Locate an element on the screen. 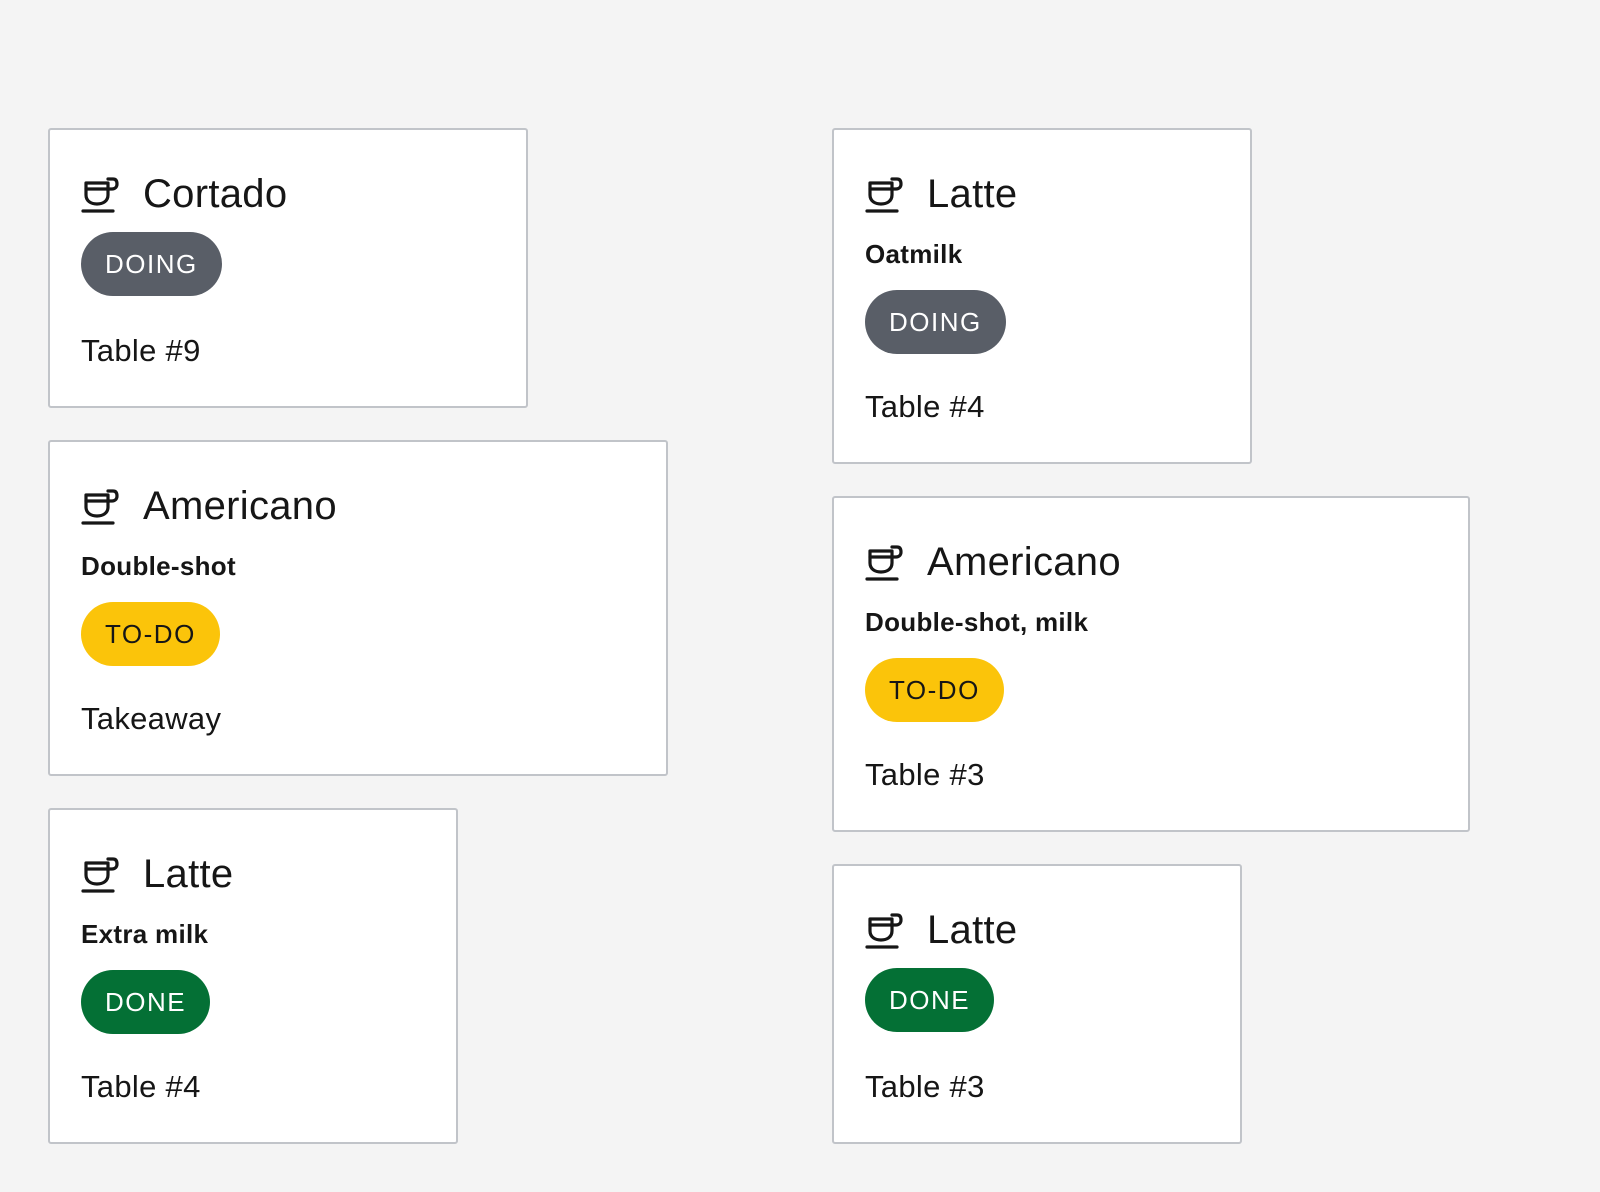 The height and width of the screenshot is (1192, 1600). order-location: Takeaway is located at coordinates (151, 718).